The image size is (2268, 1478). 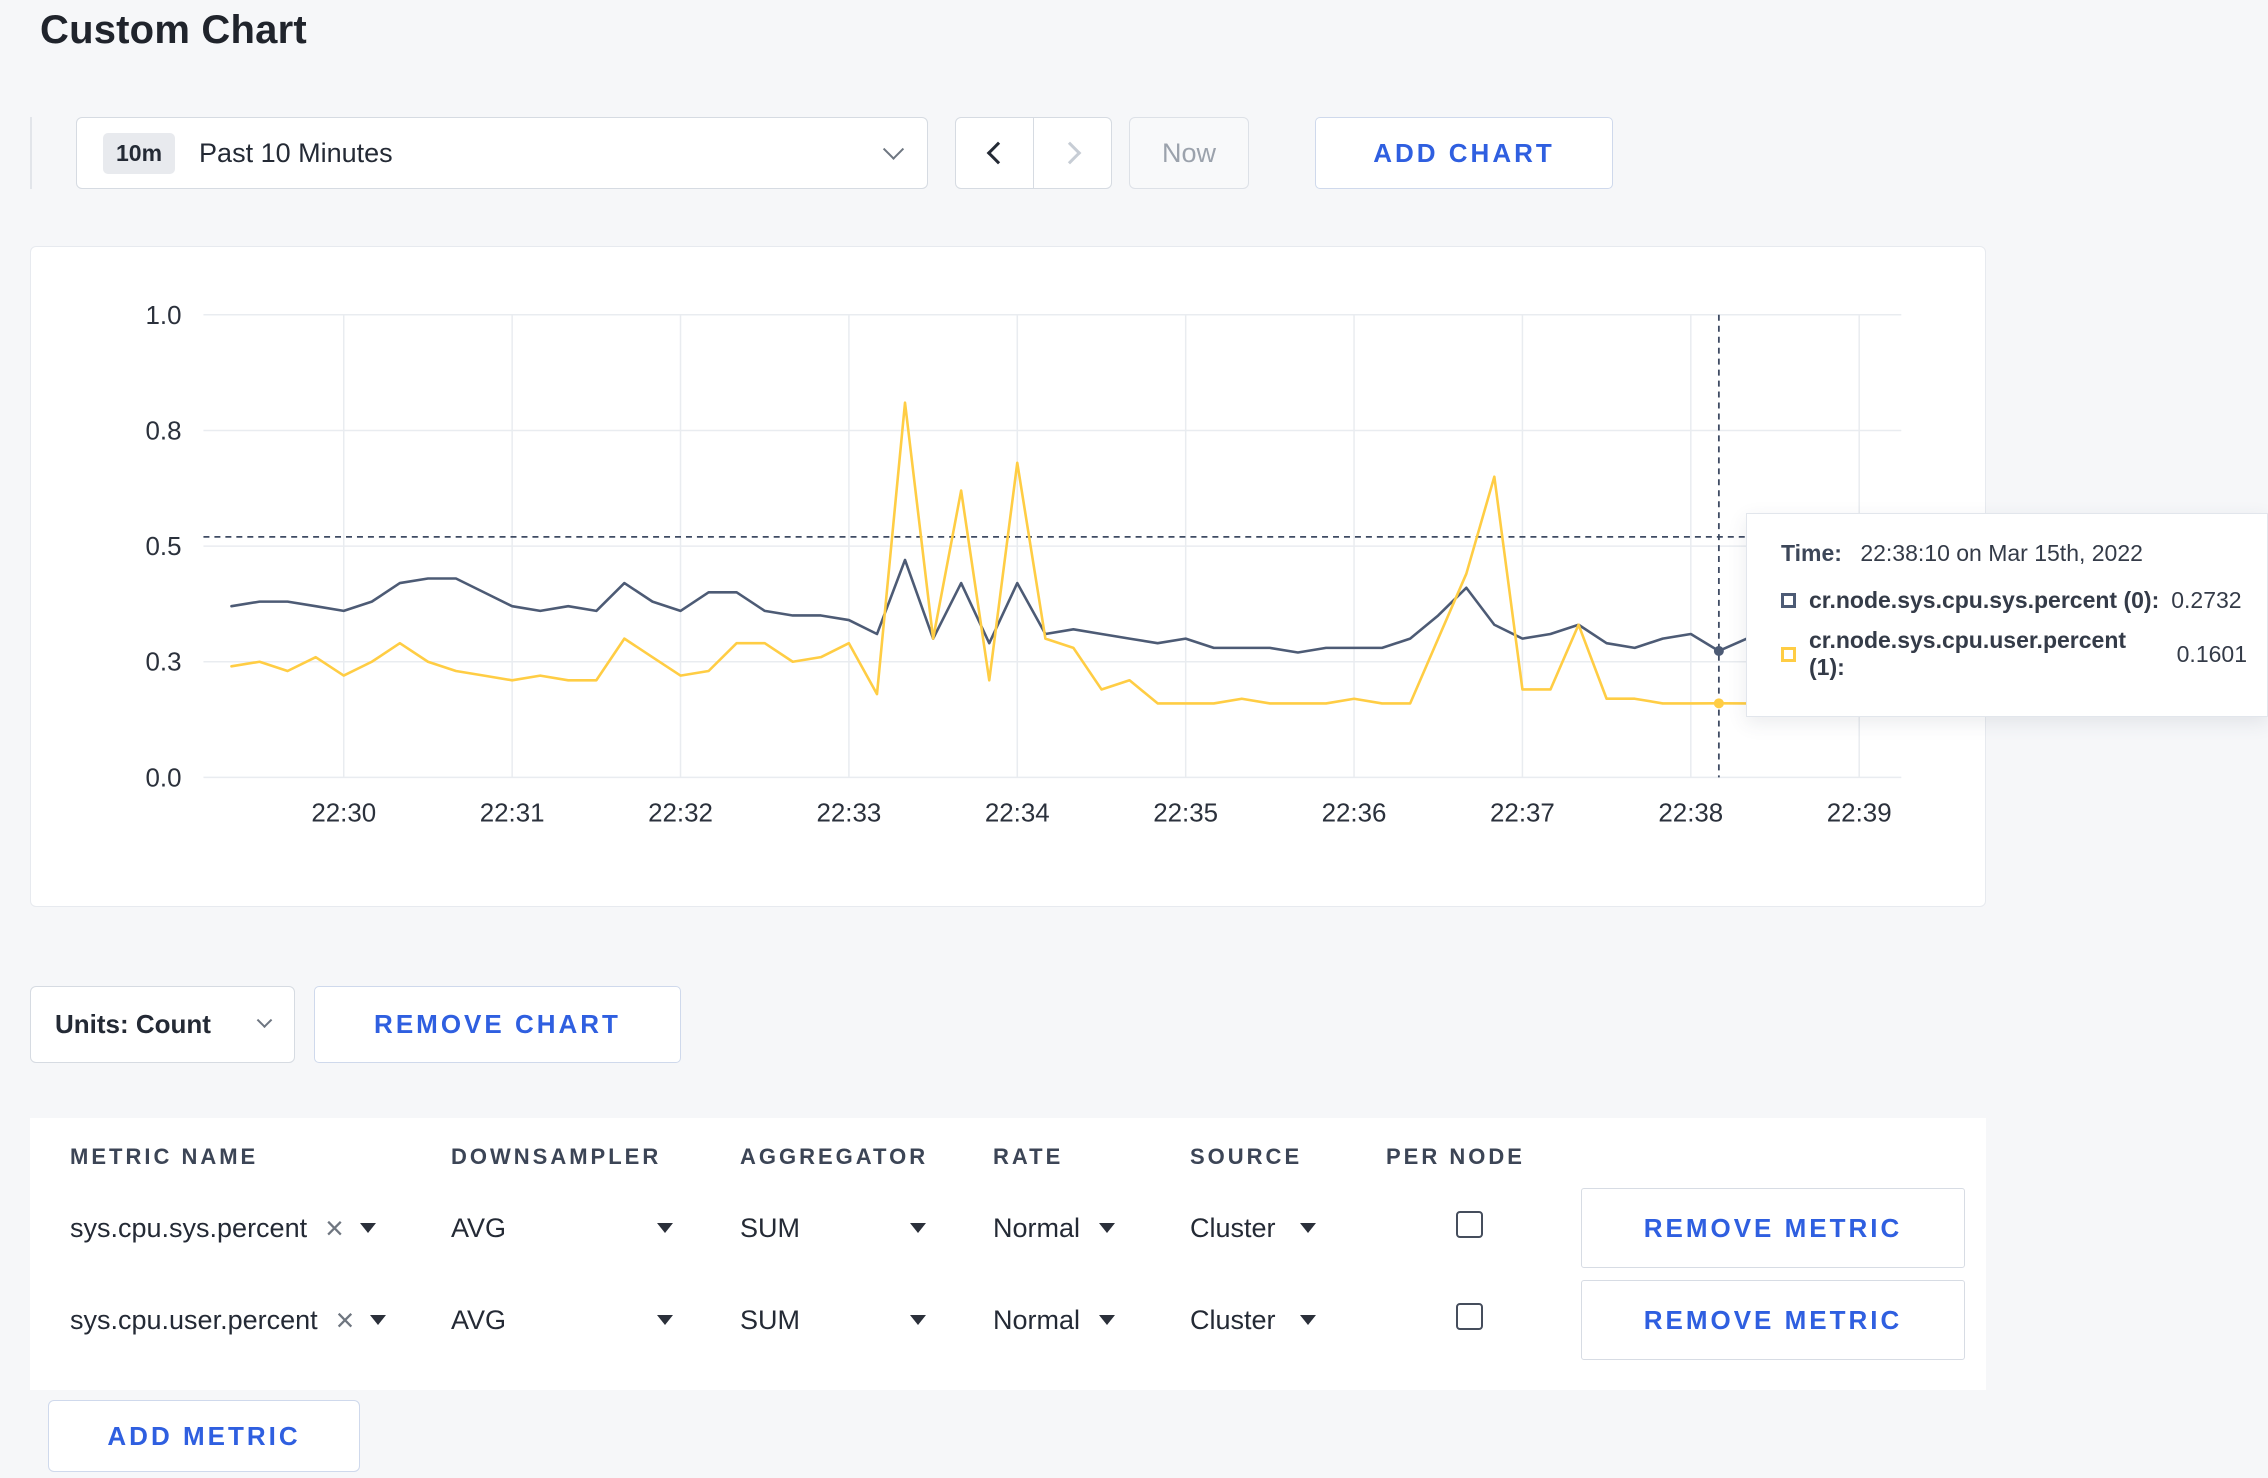 What do you see at coordinates (512, 813) in the screenshot?
I see `svg-text: 22:31` at bounding box center [512, 813].